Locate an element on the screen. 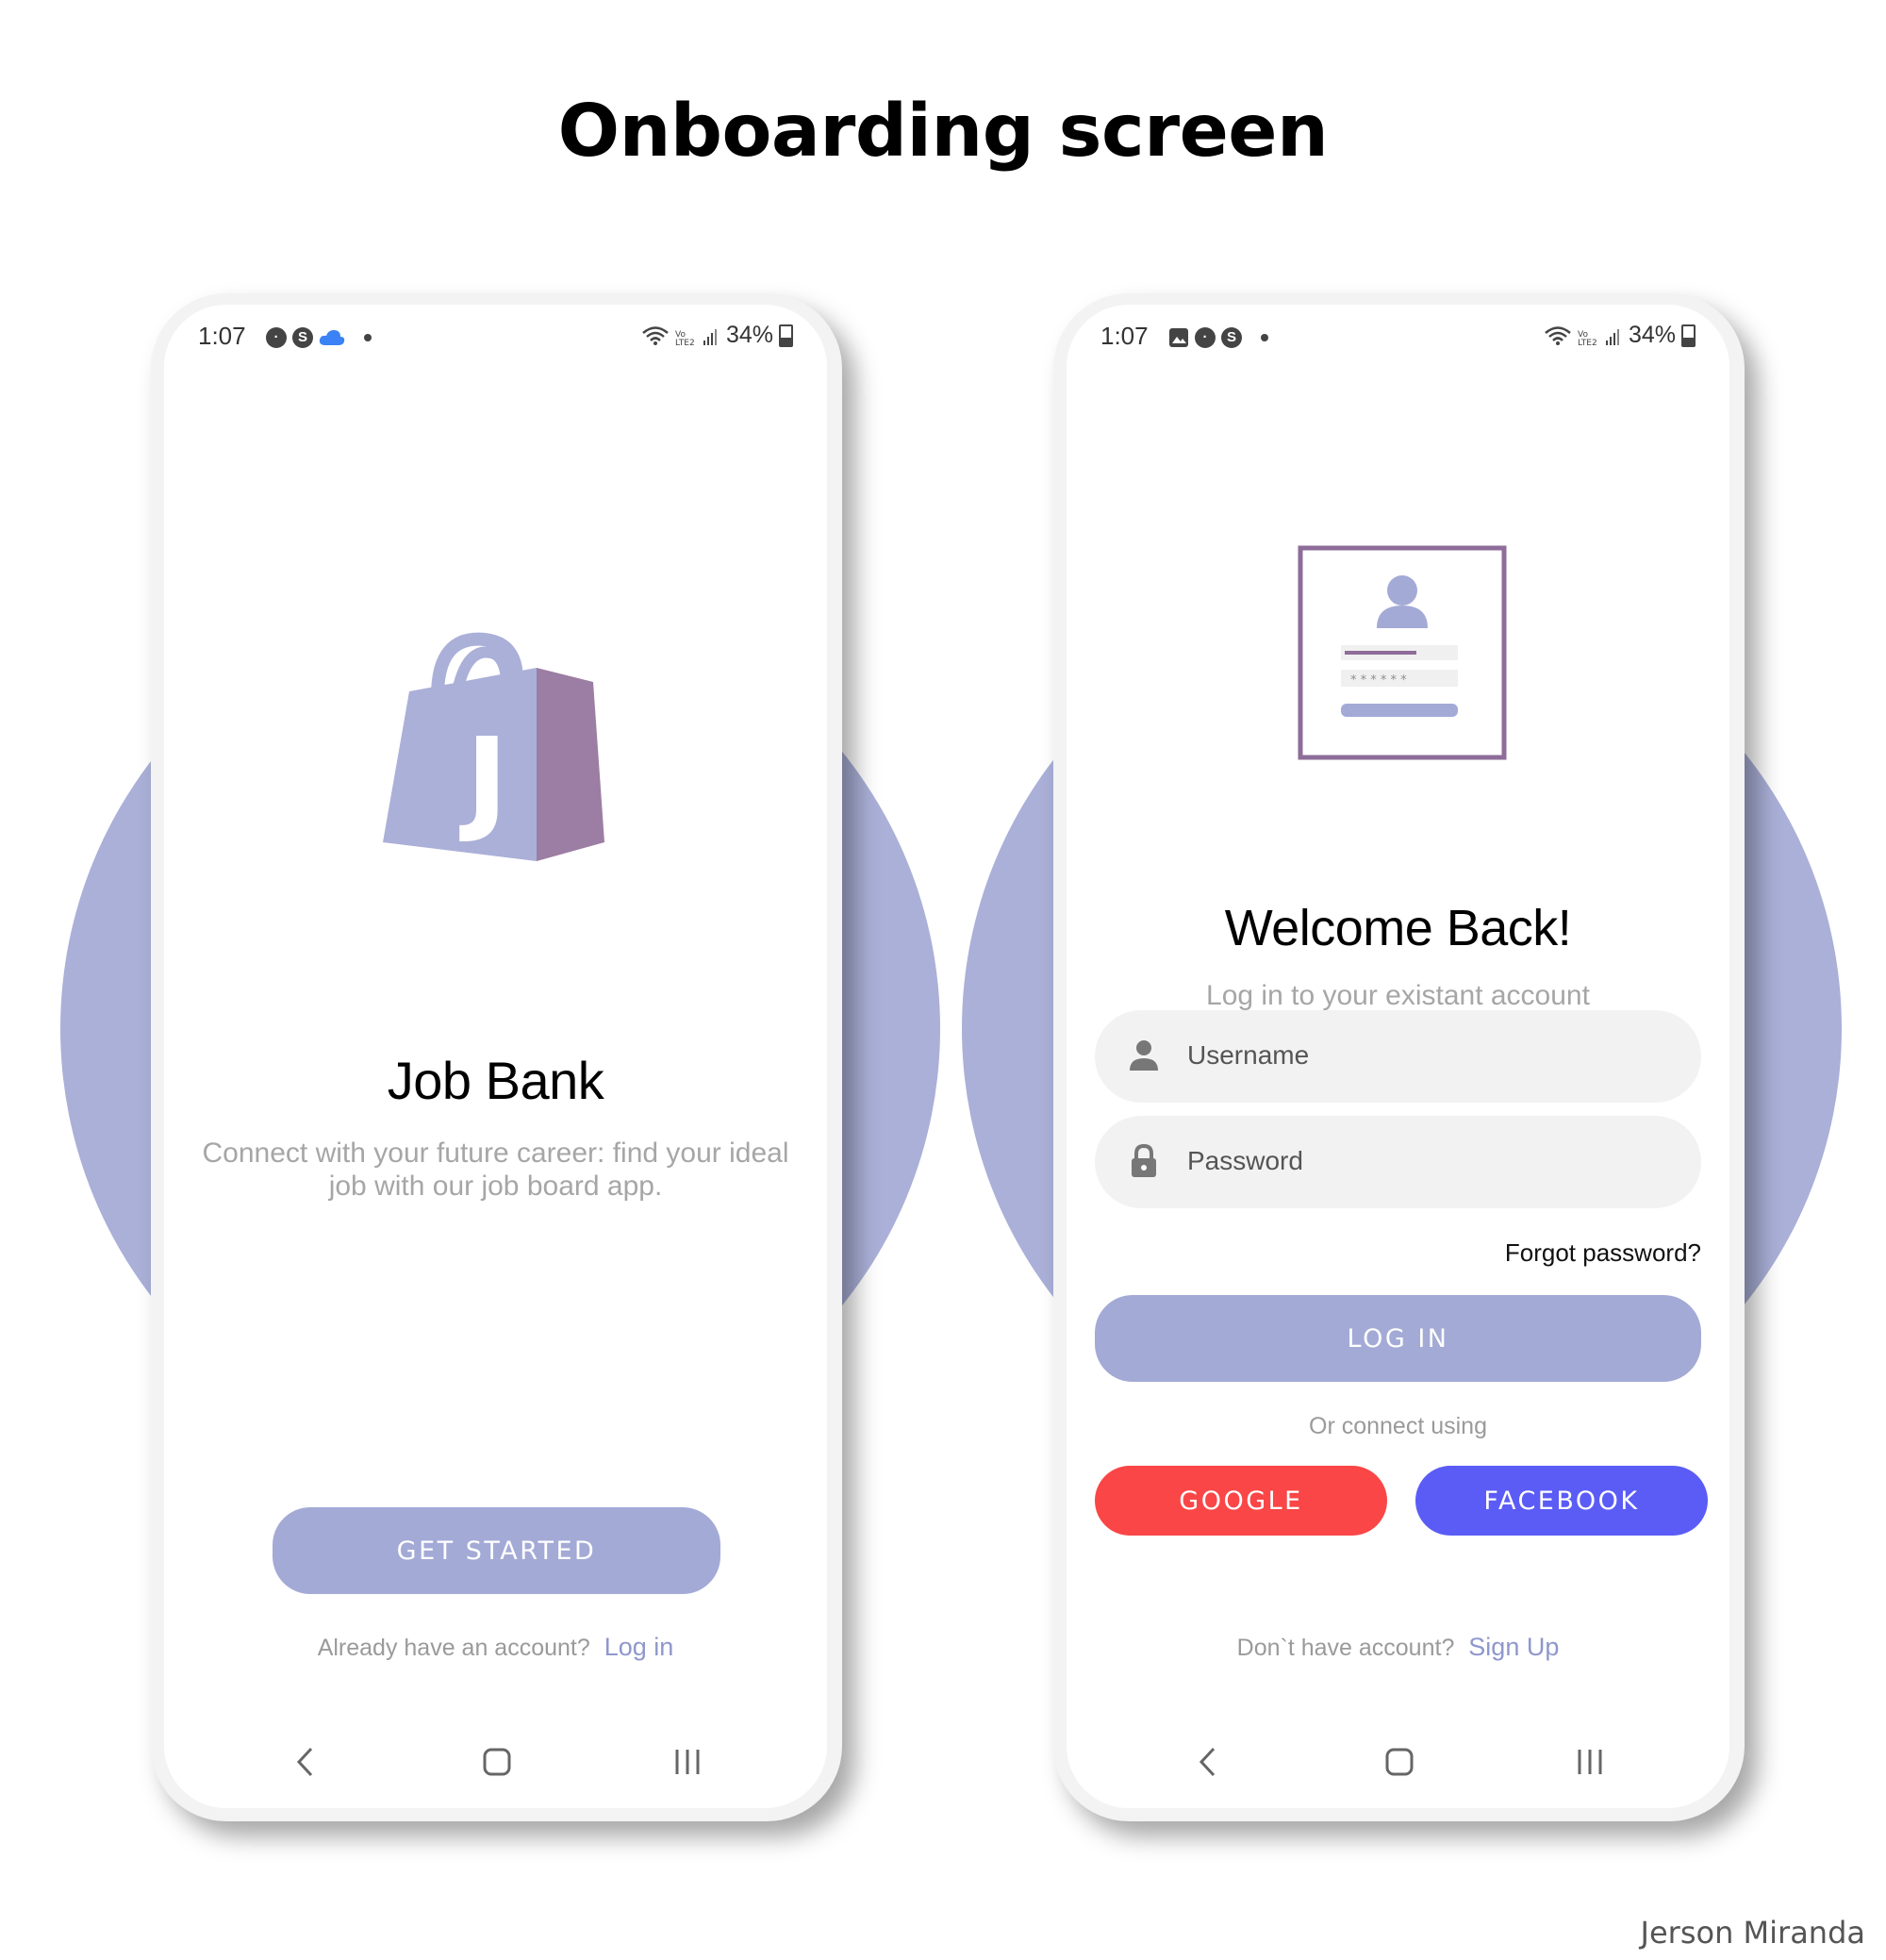 Image resolution: width=1886 pixels, height=1960 pixels. welcome-heading: Welcome Back! is located at coordinates (1398, 928).